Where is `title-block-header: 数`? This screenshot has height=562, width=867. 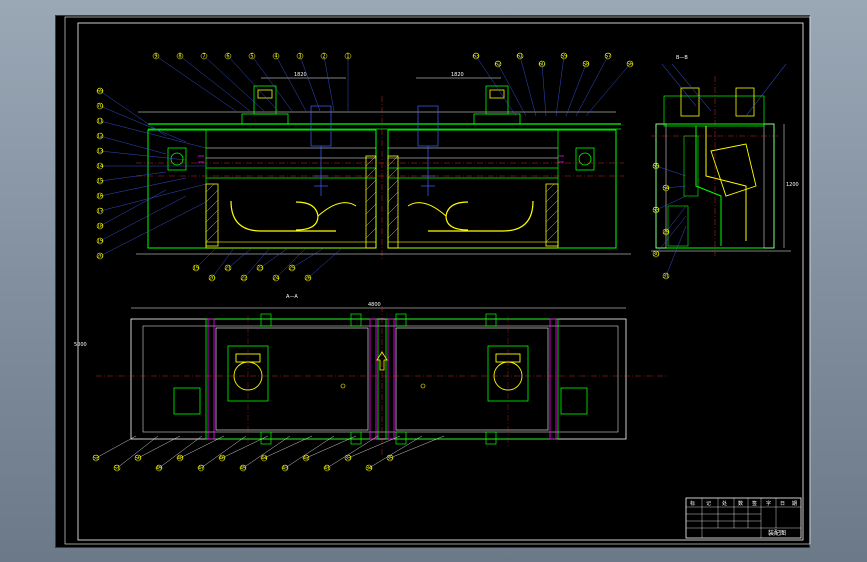 title-block-header: 数 is located at coordinates (740, 503).